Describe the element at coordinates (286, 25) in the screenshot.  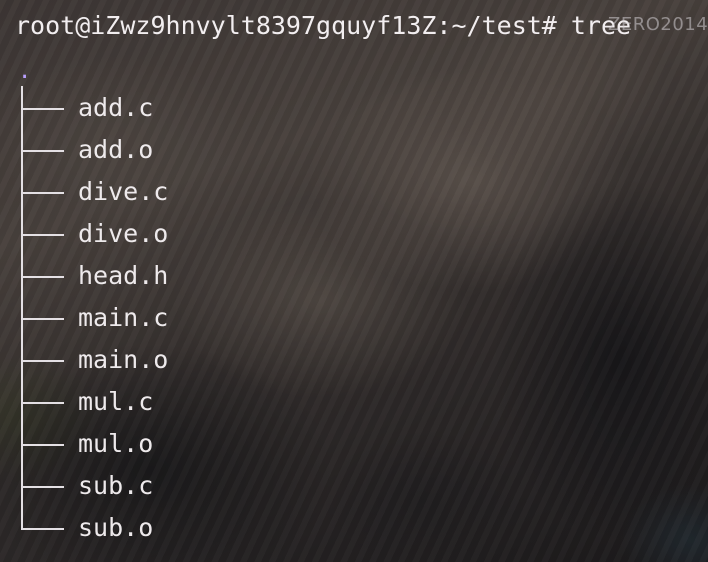
I see `shell-prompt: root@iZwz9hnvylt8397gquyf13Z:~/test#` at that location.